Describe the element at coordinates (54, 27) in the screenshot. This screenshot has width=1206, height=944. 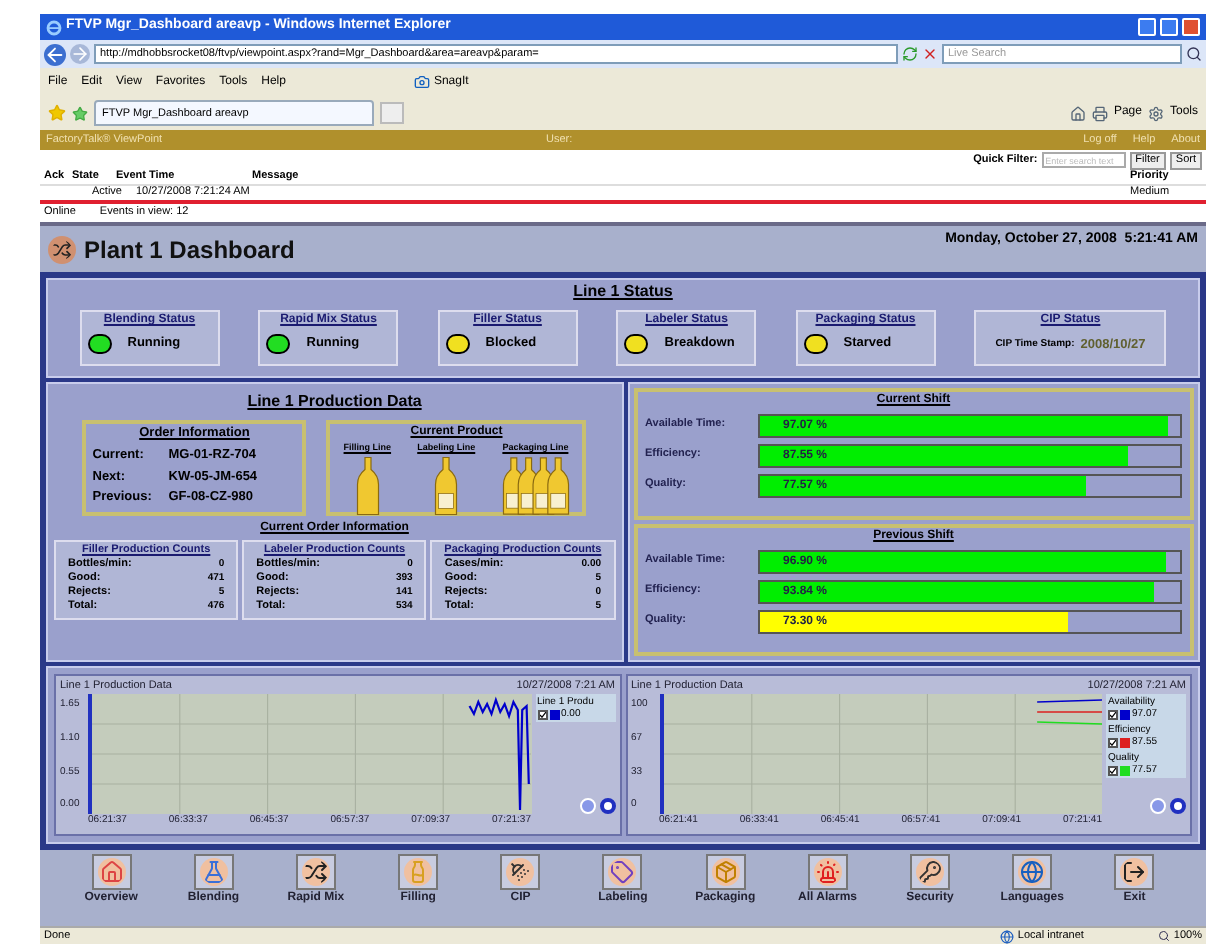
I see `browser-icon` at that location.